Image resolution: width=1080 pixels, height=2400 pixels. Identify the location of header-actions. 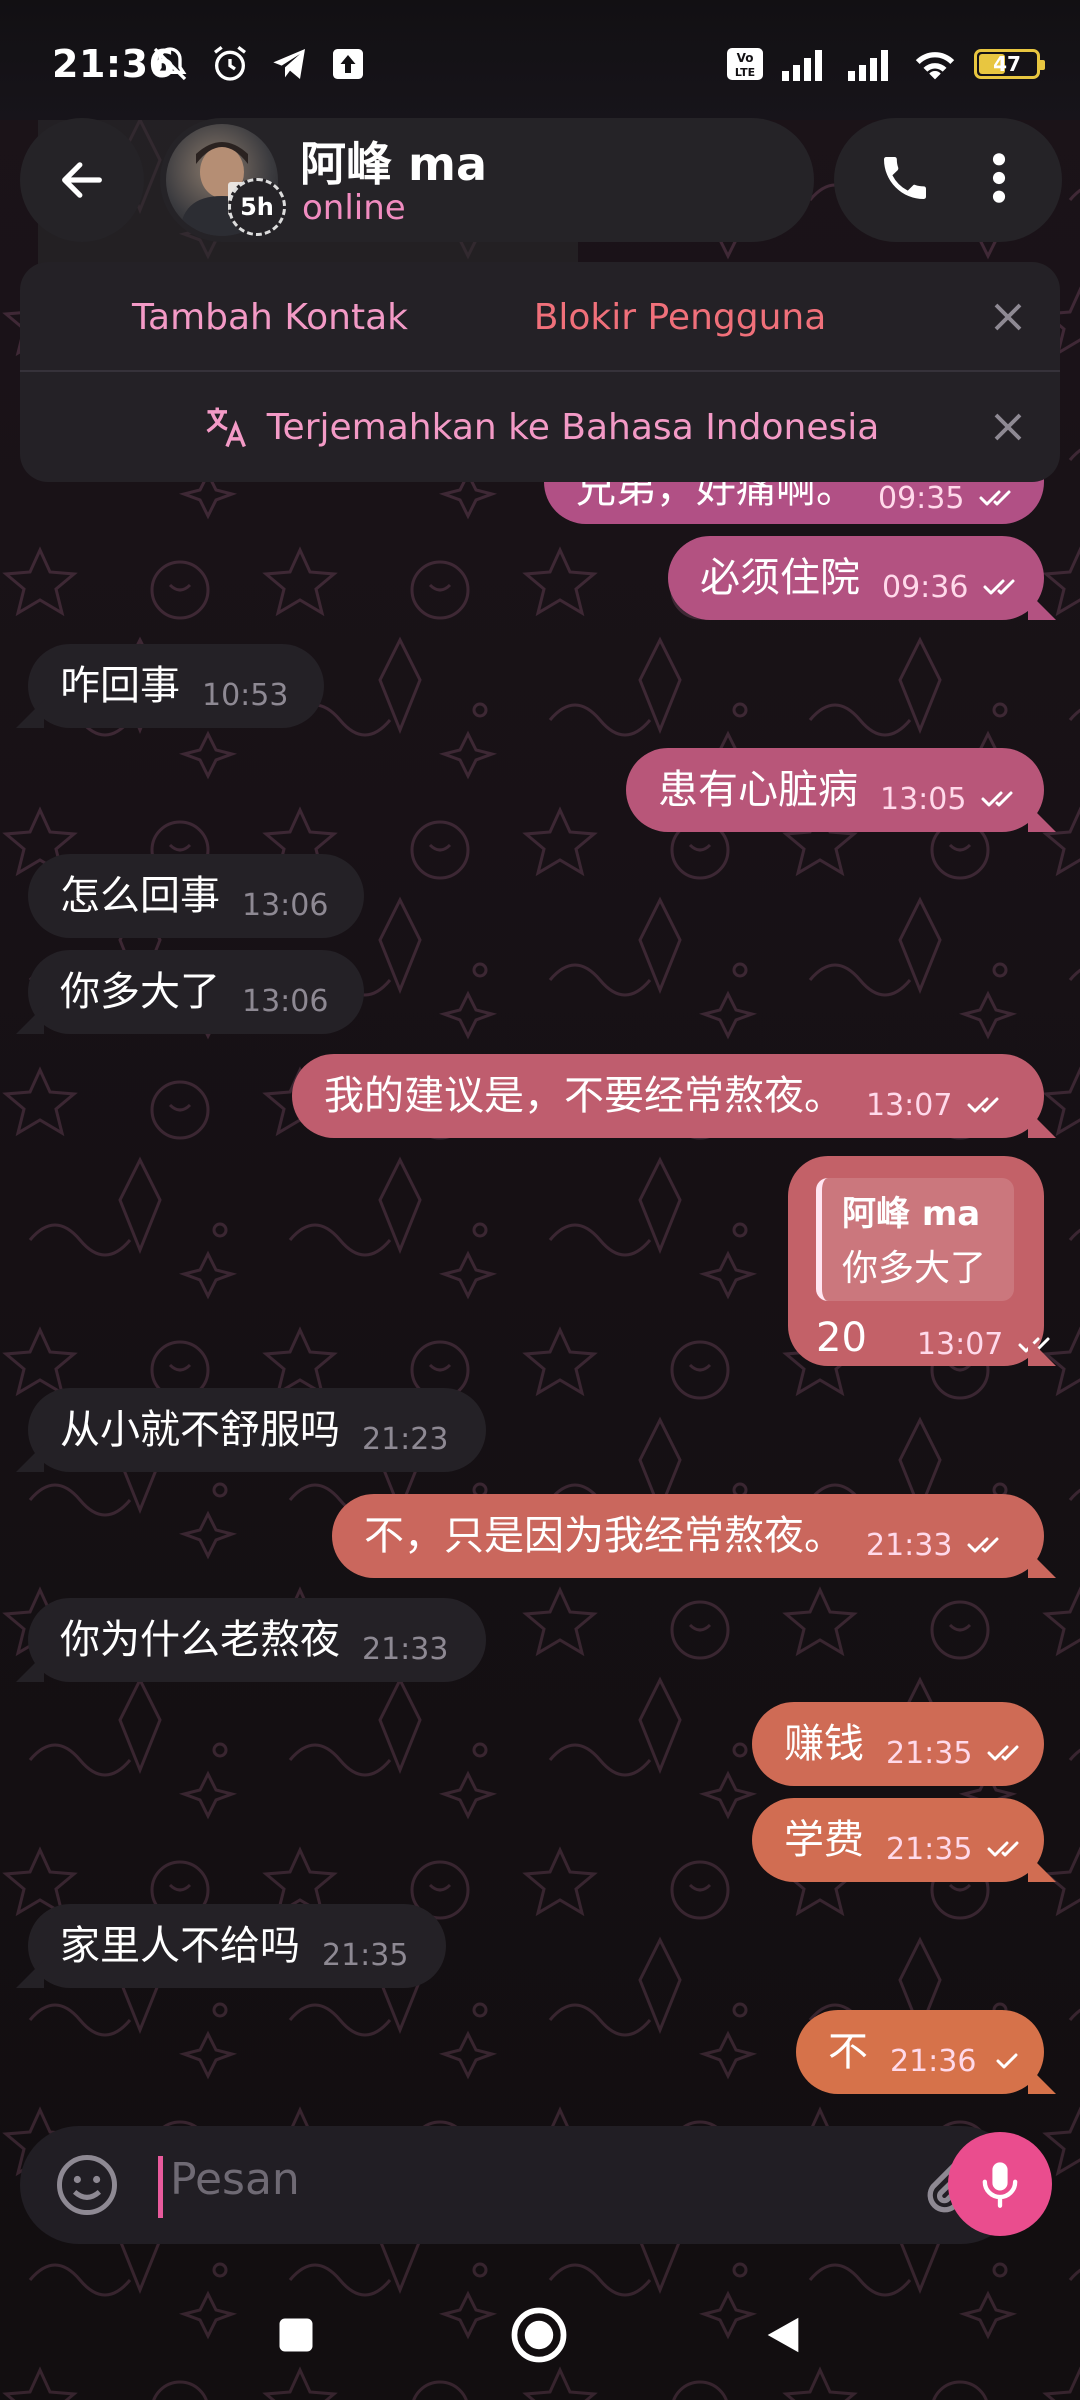
(948, 180).